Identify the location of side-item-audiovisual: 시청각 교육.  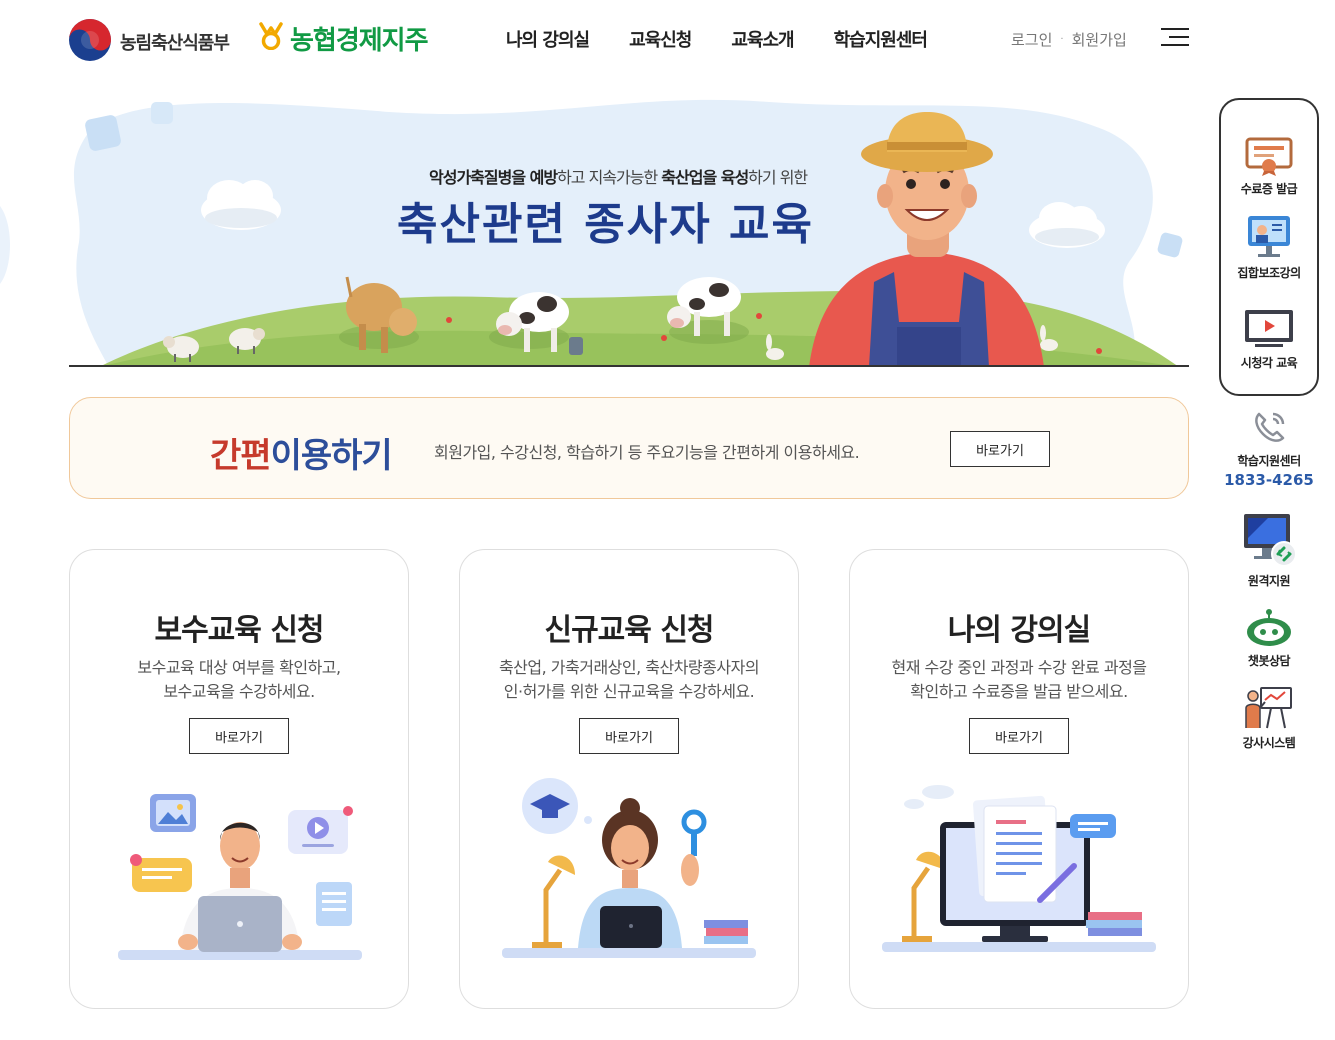
(1269, 339).